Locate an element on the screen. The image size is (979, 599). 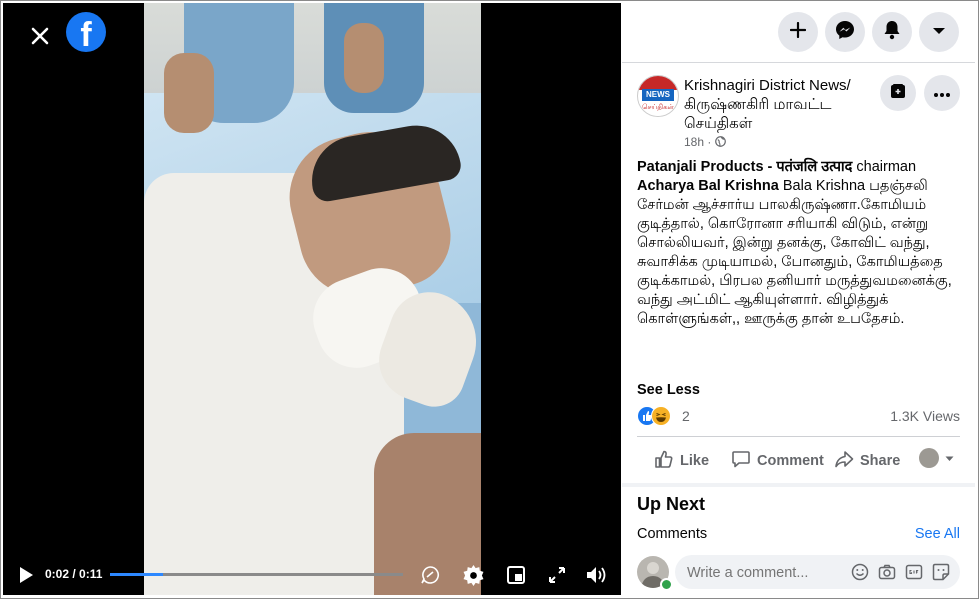
plus-icon is located at coordinates (798, 32).